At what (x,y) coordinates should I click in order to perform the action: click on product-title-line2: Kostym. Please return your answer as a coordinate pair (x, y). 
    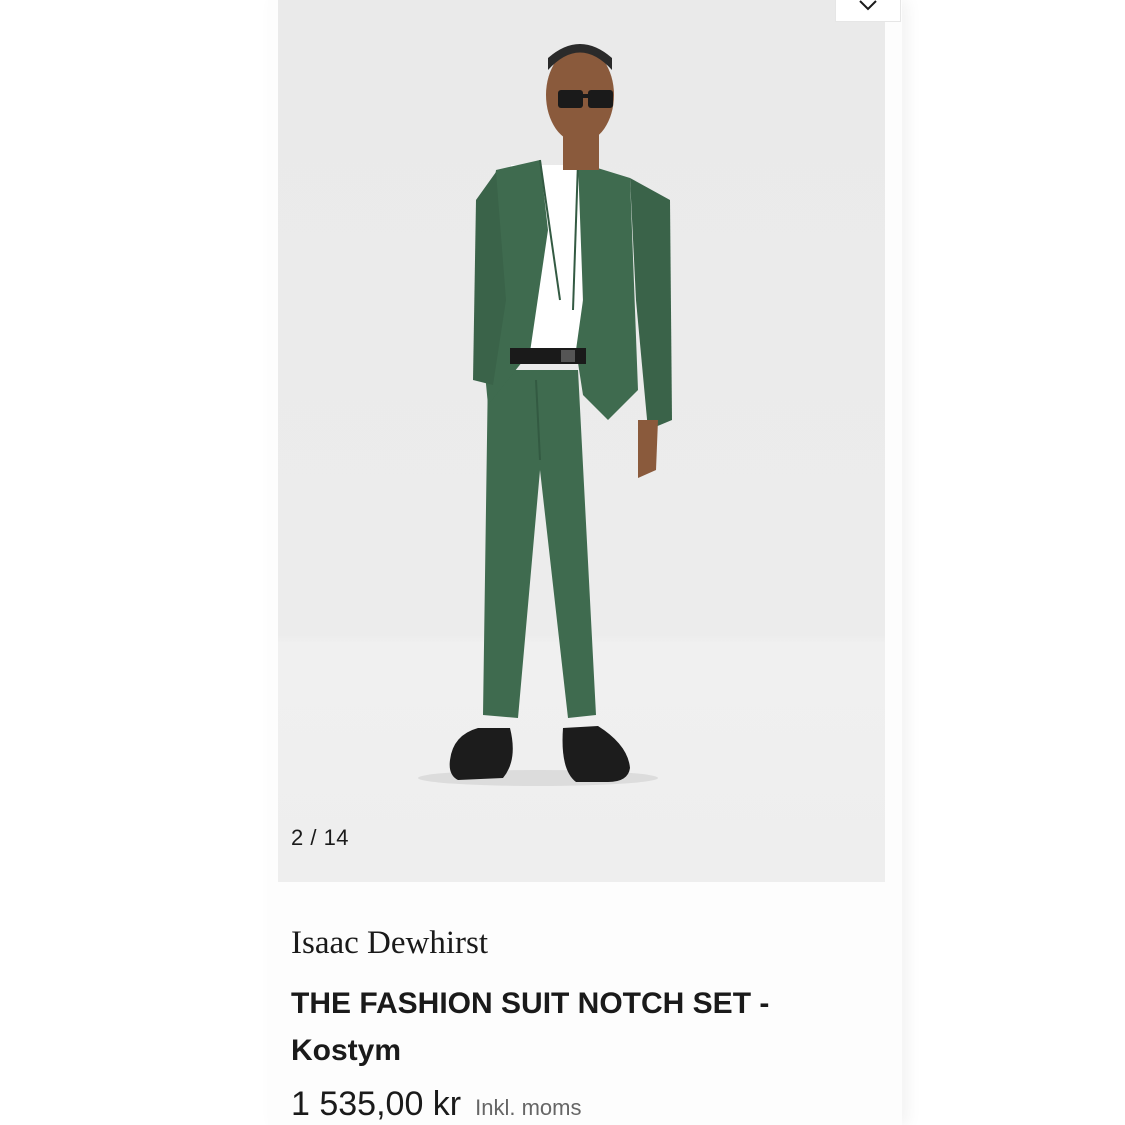
    Looking at the image, I should click on (346, 1050).